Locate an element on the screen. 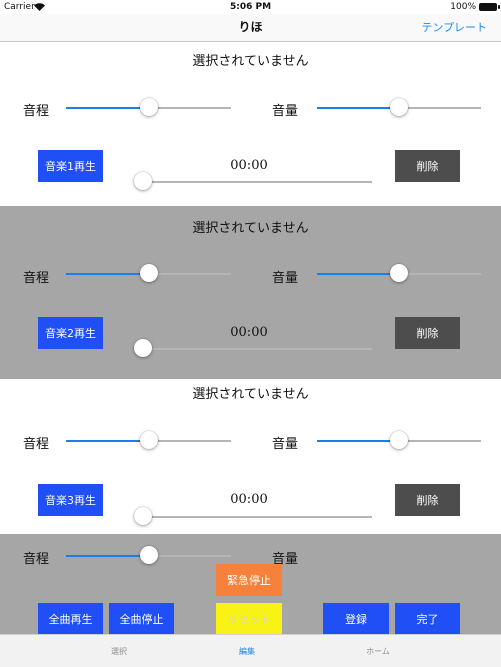 This screenshot has height=667, width=501. play-music-2-button: 音楽2再生 is located at coordinates (70, 333).